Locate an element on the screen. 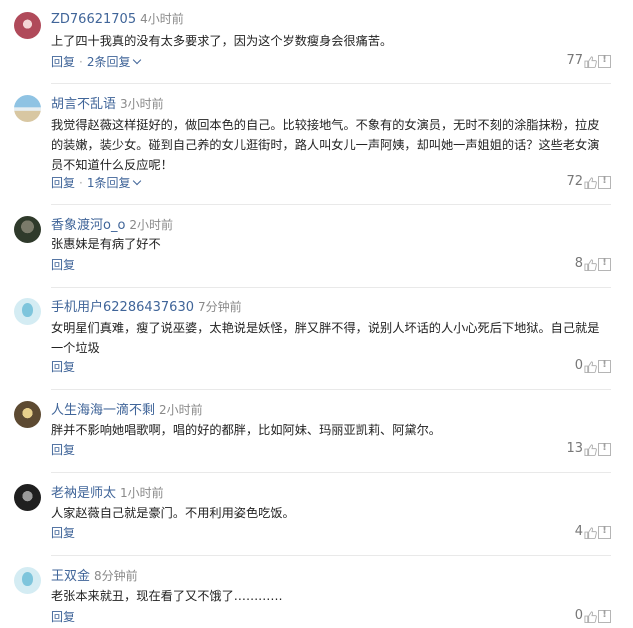  view-replies-button: 1条回复 is located at coordinates (114, 183).